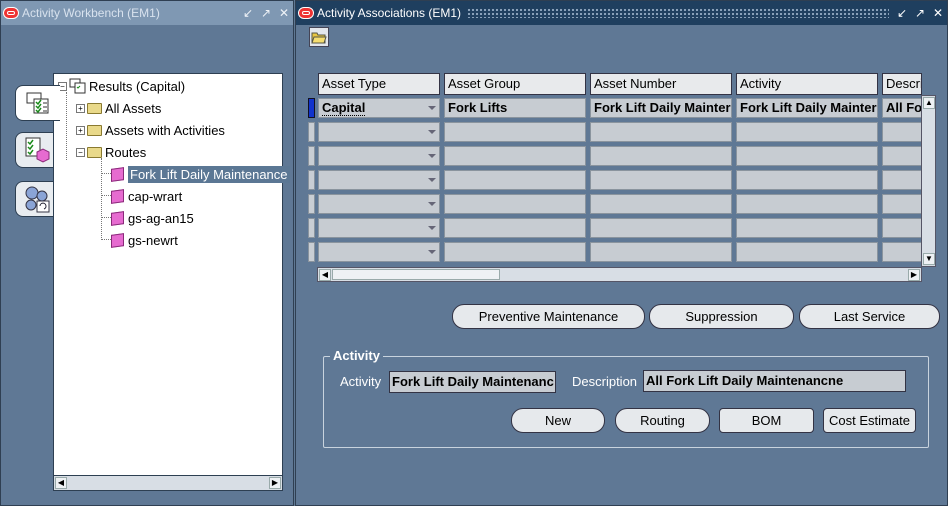  What do you see at coordinates (928, 181) in the screenshot?
I see `grid-vertical-scrollbar: ▲ ▼` at bounding box center [928, 181].